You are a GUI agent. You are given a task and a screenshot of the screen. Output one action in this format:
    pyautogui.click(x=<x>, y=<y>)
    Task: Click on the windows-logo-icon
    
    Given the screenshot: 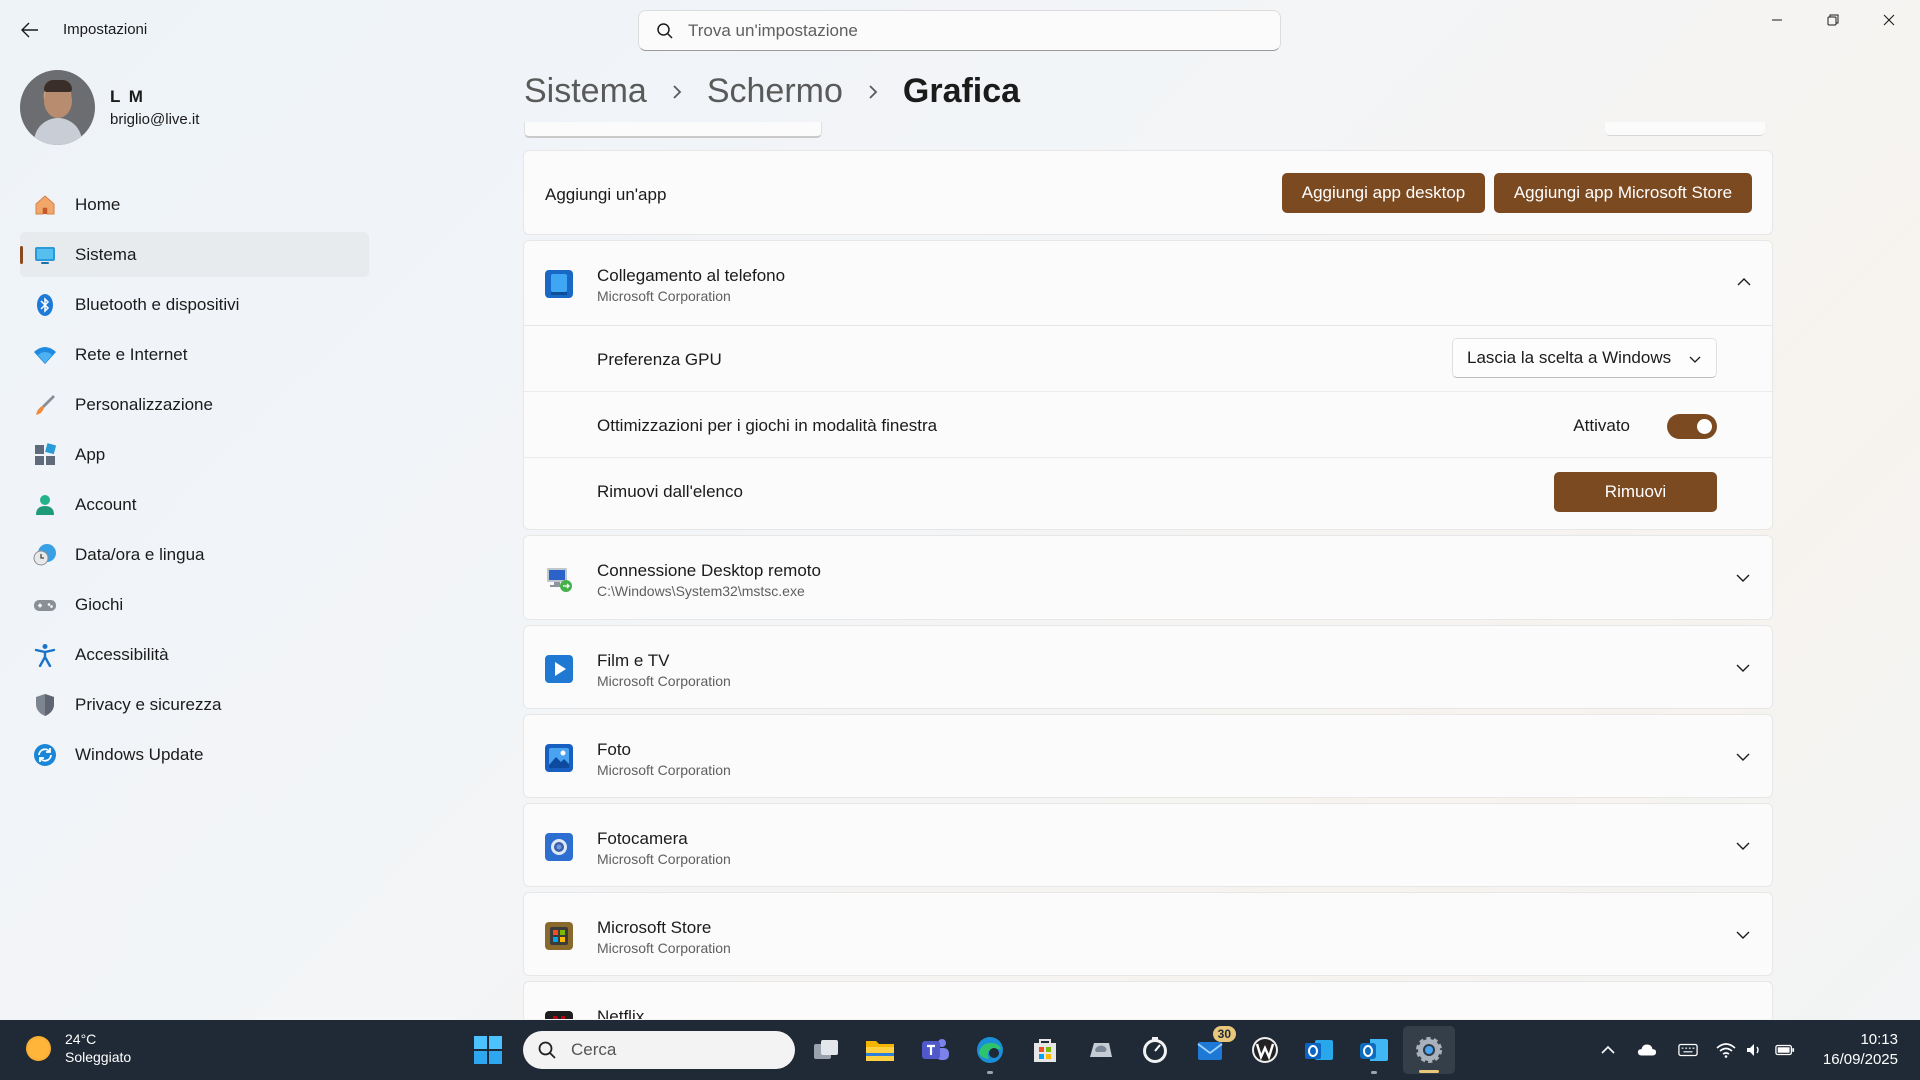 What is the action you would take?
    pyautogui.click(x=488, y=1050)
    